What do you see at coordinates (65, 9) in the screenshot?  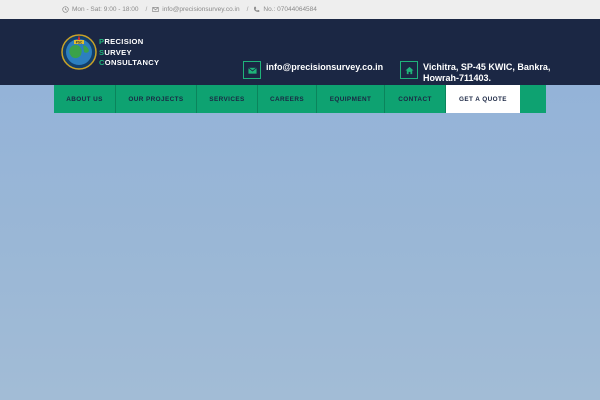 I see `clock-icon` at bounding box center [65, 9].